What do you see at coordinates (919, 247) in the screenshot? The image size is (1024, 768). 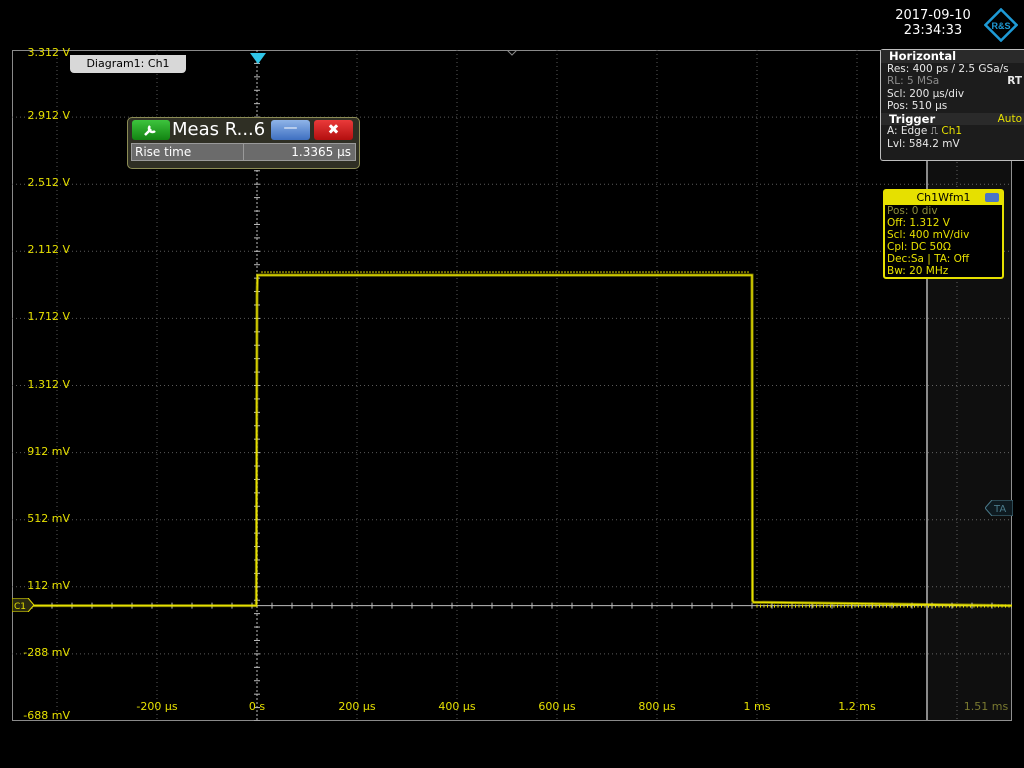 I see `channel-coupling: Cpl: DC 50Ω` at bounding box center [919, 247].